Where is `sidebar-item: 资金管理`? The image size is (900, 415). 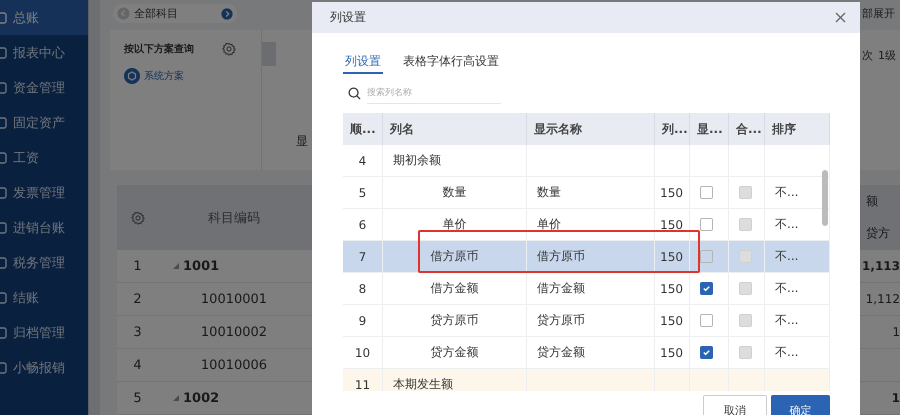
sidebar-item: 资金管理 is located at coordinates (44, 87).